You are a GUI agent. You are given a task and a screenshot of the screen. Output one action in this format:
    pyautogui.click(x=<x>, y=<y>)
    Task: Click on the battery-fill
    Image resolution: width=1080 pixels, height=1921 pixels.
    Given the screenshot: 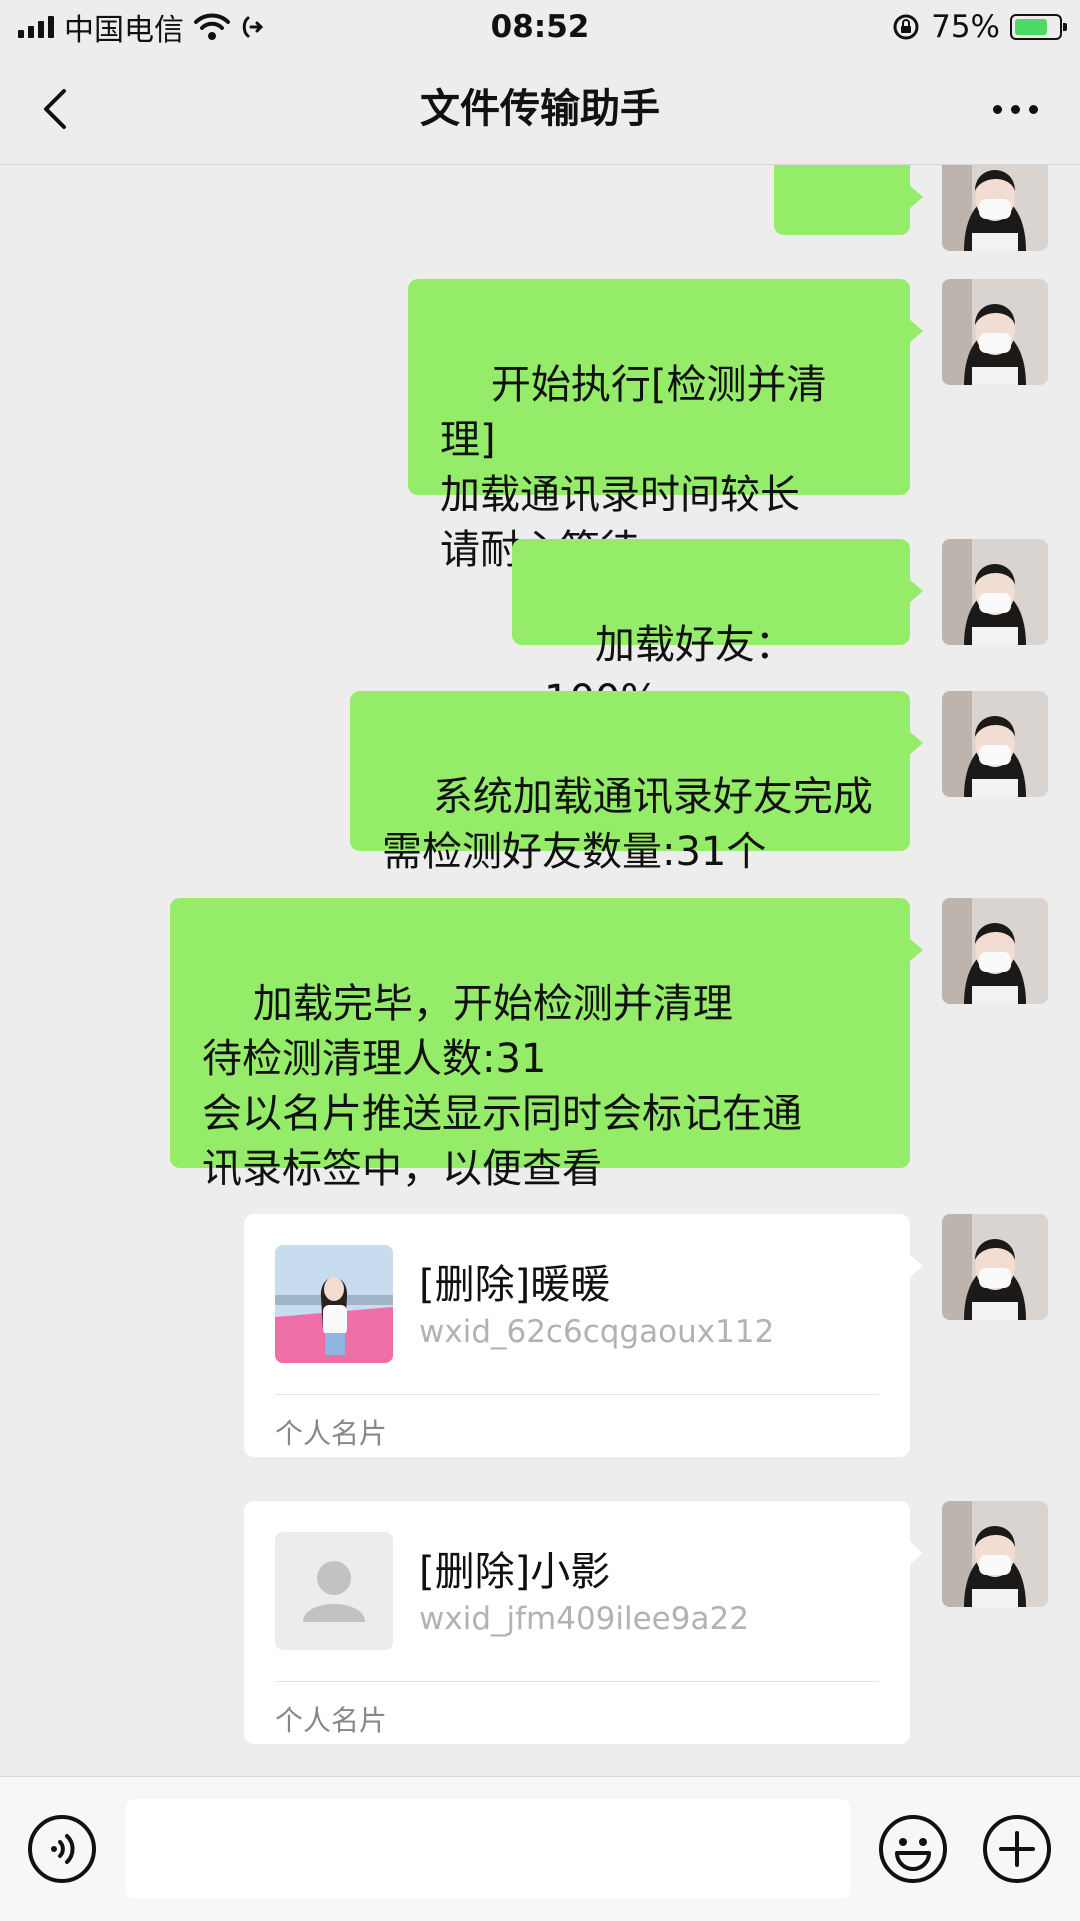 What is the action you would take?
    pyautogui.click(x=1031, y=27)
    